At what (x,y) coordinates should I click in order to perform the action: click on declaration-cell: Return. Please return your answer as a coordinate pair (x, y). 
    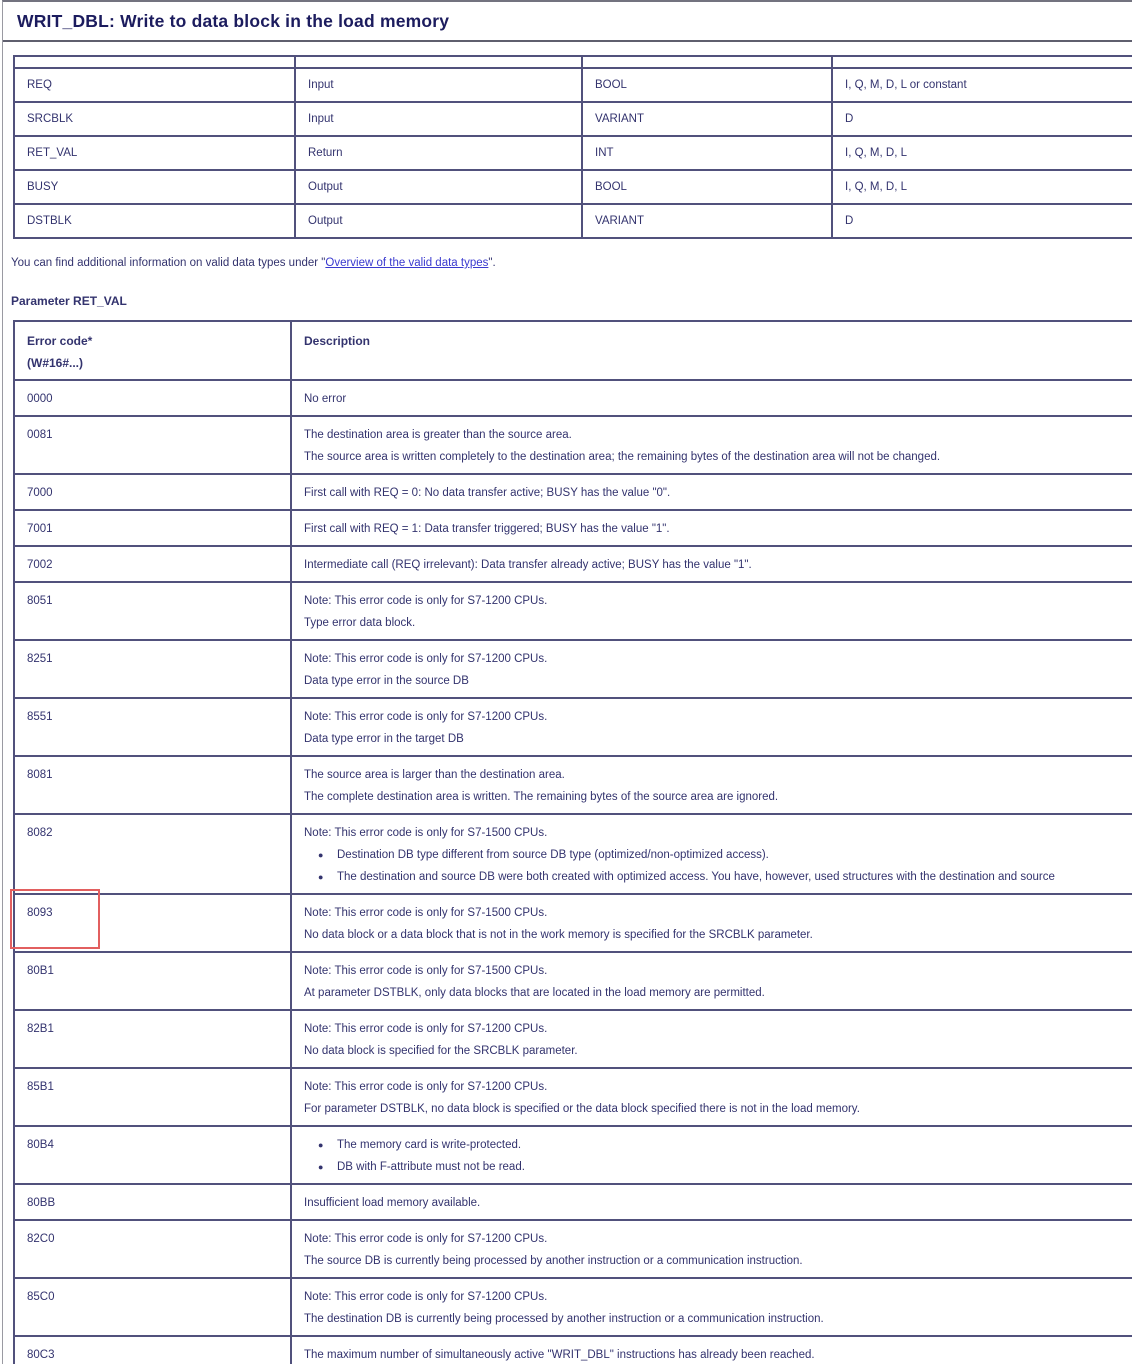
    Looking at the image, I should click on (438, 153).